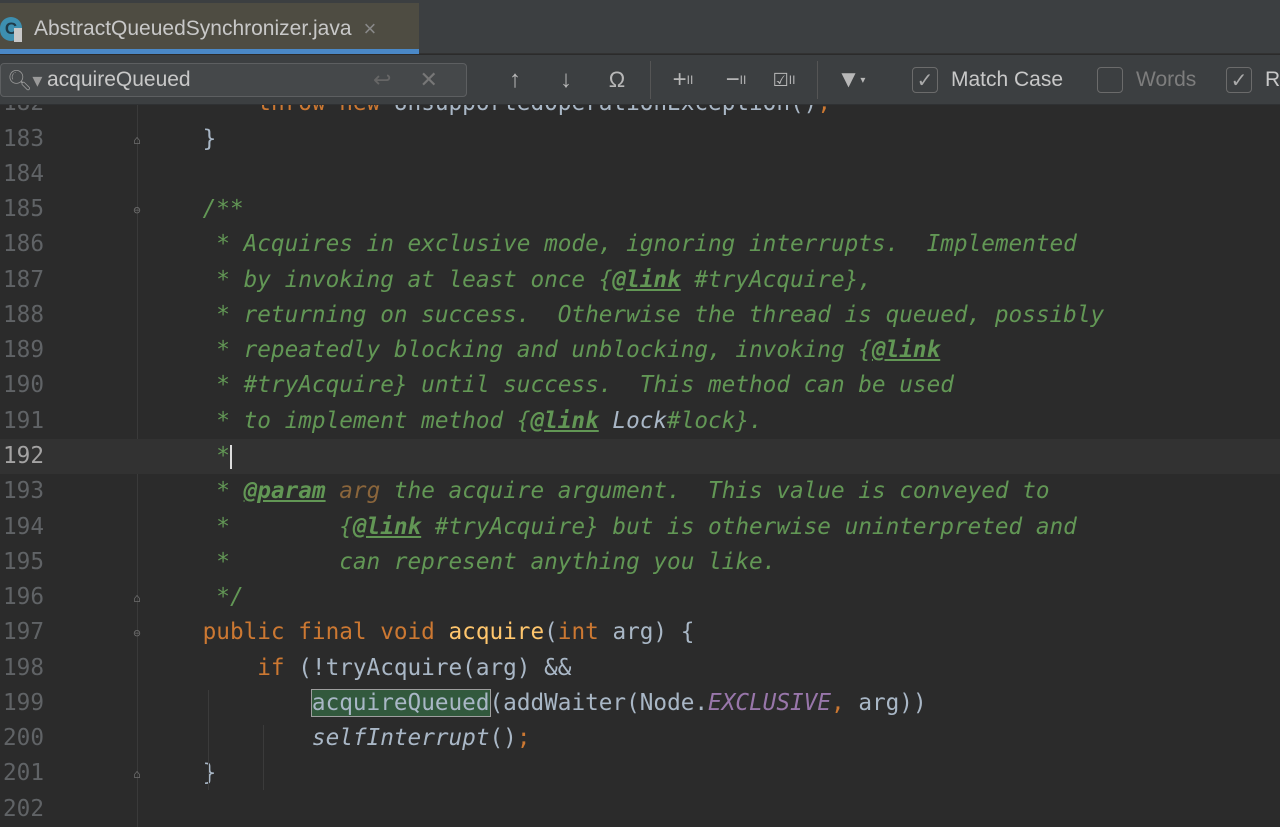 The height and width of the screenshot is (827, 1280). Describe the element at coordinates (455, 421) in the screenshot. I see `code-text: * to implement method {@link Lock#lock}.` at that location.